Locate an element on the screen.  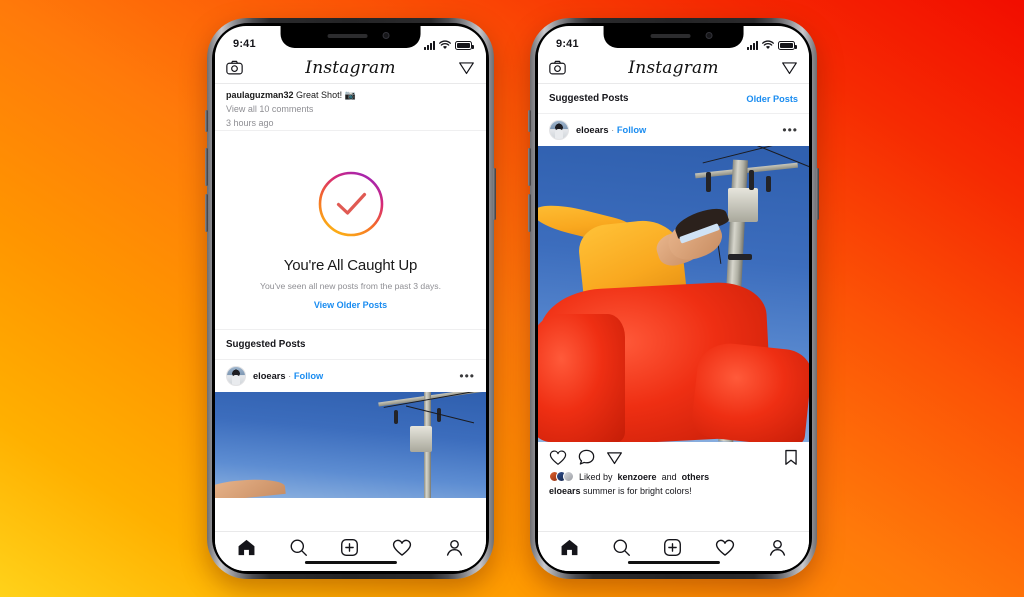
liked-others: others is located at coordinates (696, 477).